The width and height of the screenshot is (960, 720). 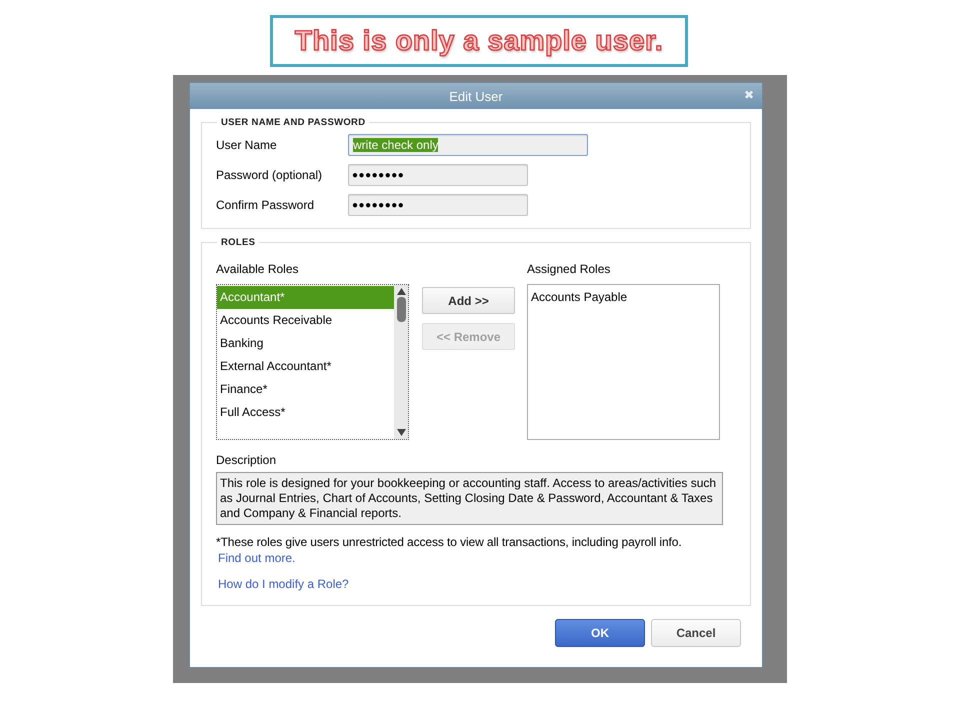 I want to click on list-item: Finance*, so click(x=305, y=389).